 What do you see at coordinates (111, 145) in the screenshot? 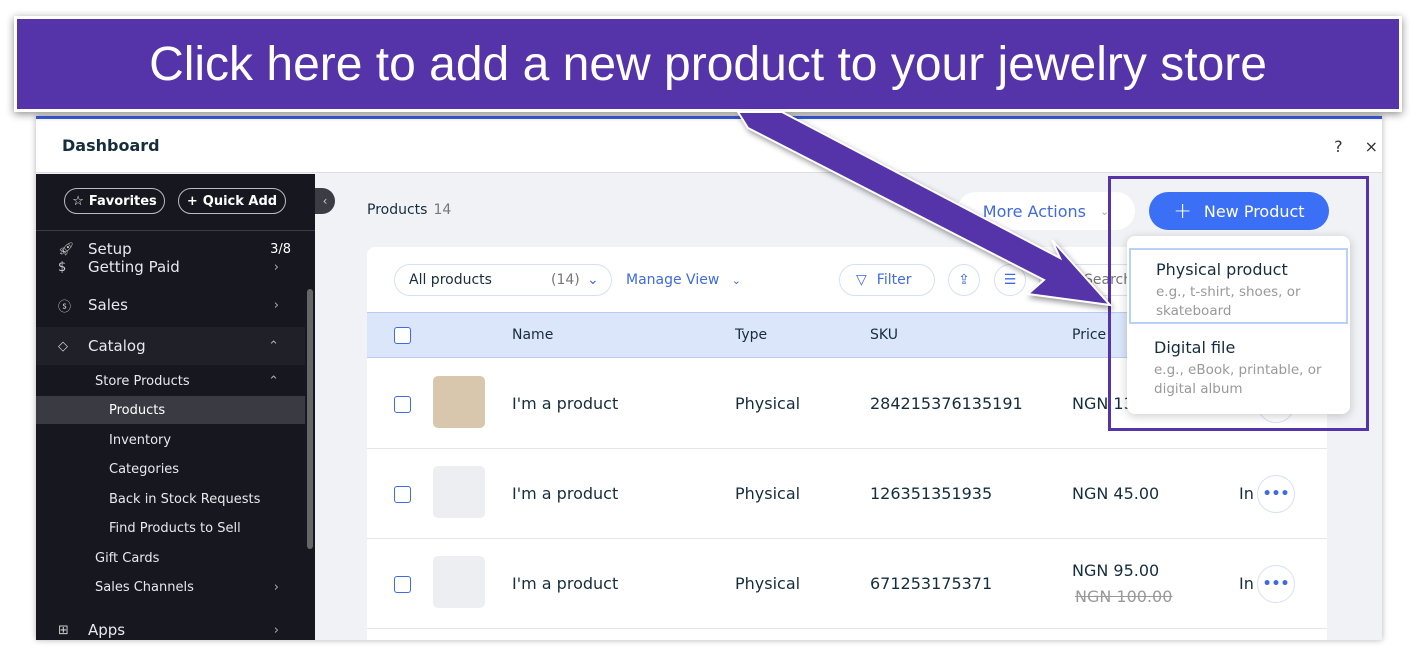
I see `page-header-title: Dashboard` at bounding box center [111, 145].